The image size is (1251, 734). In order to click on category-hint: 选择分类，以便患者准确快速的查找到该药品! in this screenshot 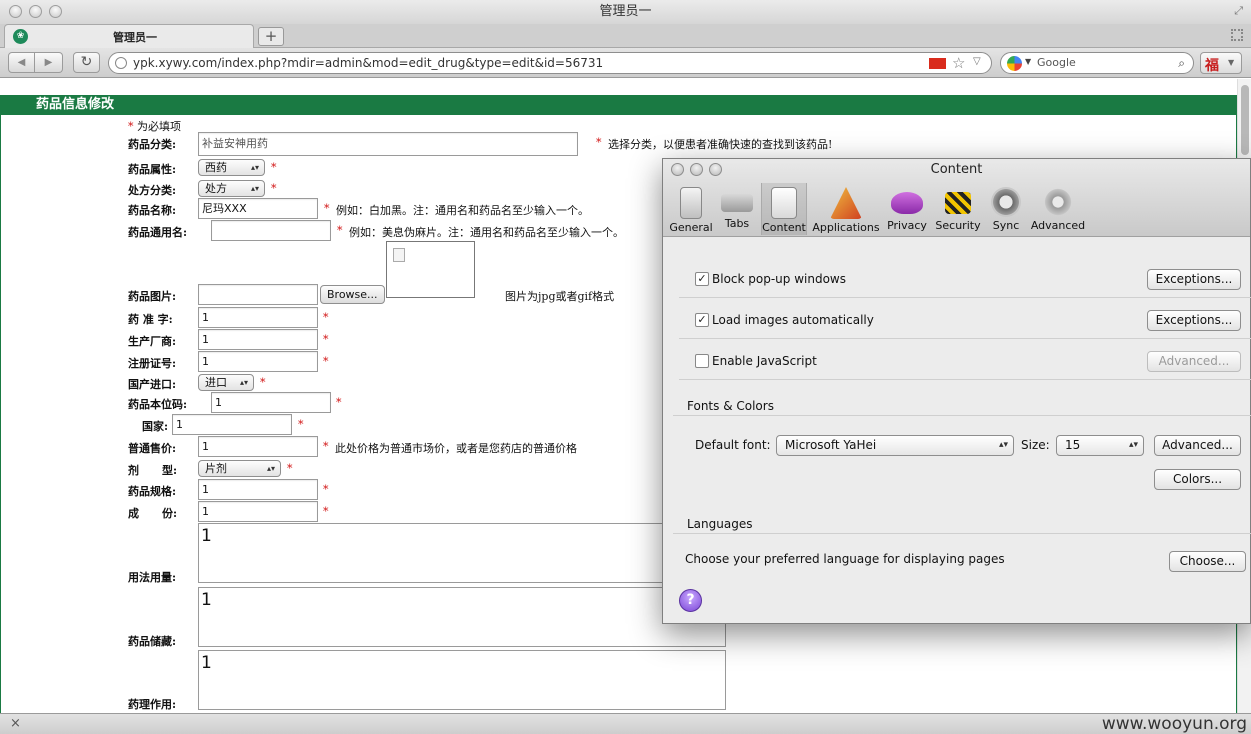, I will do `click(720, 144)`.